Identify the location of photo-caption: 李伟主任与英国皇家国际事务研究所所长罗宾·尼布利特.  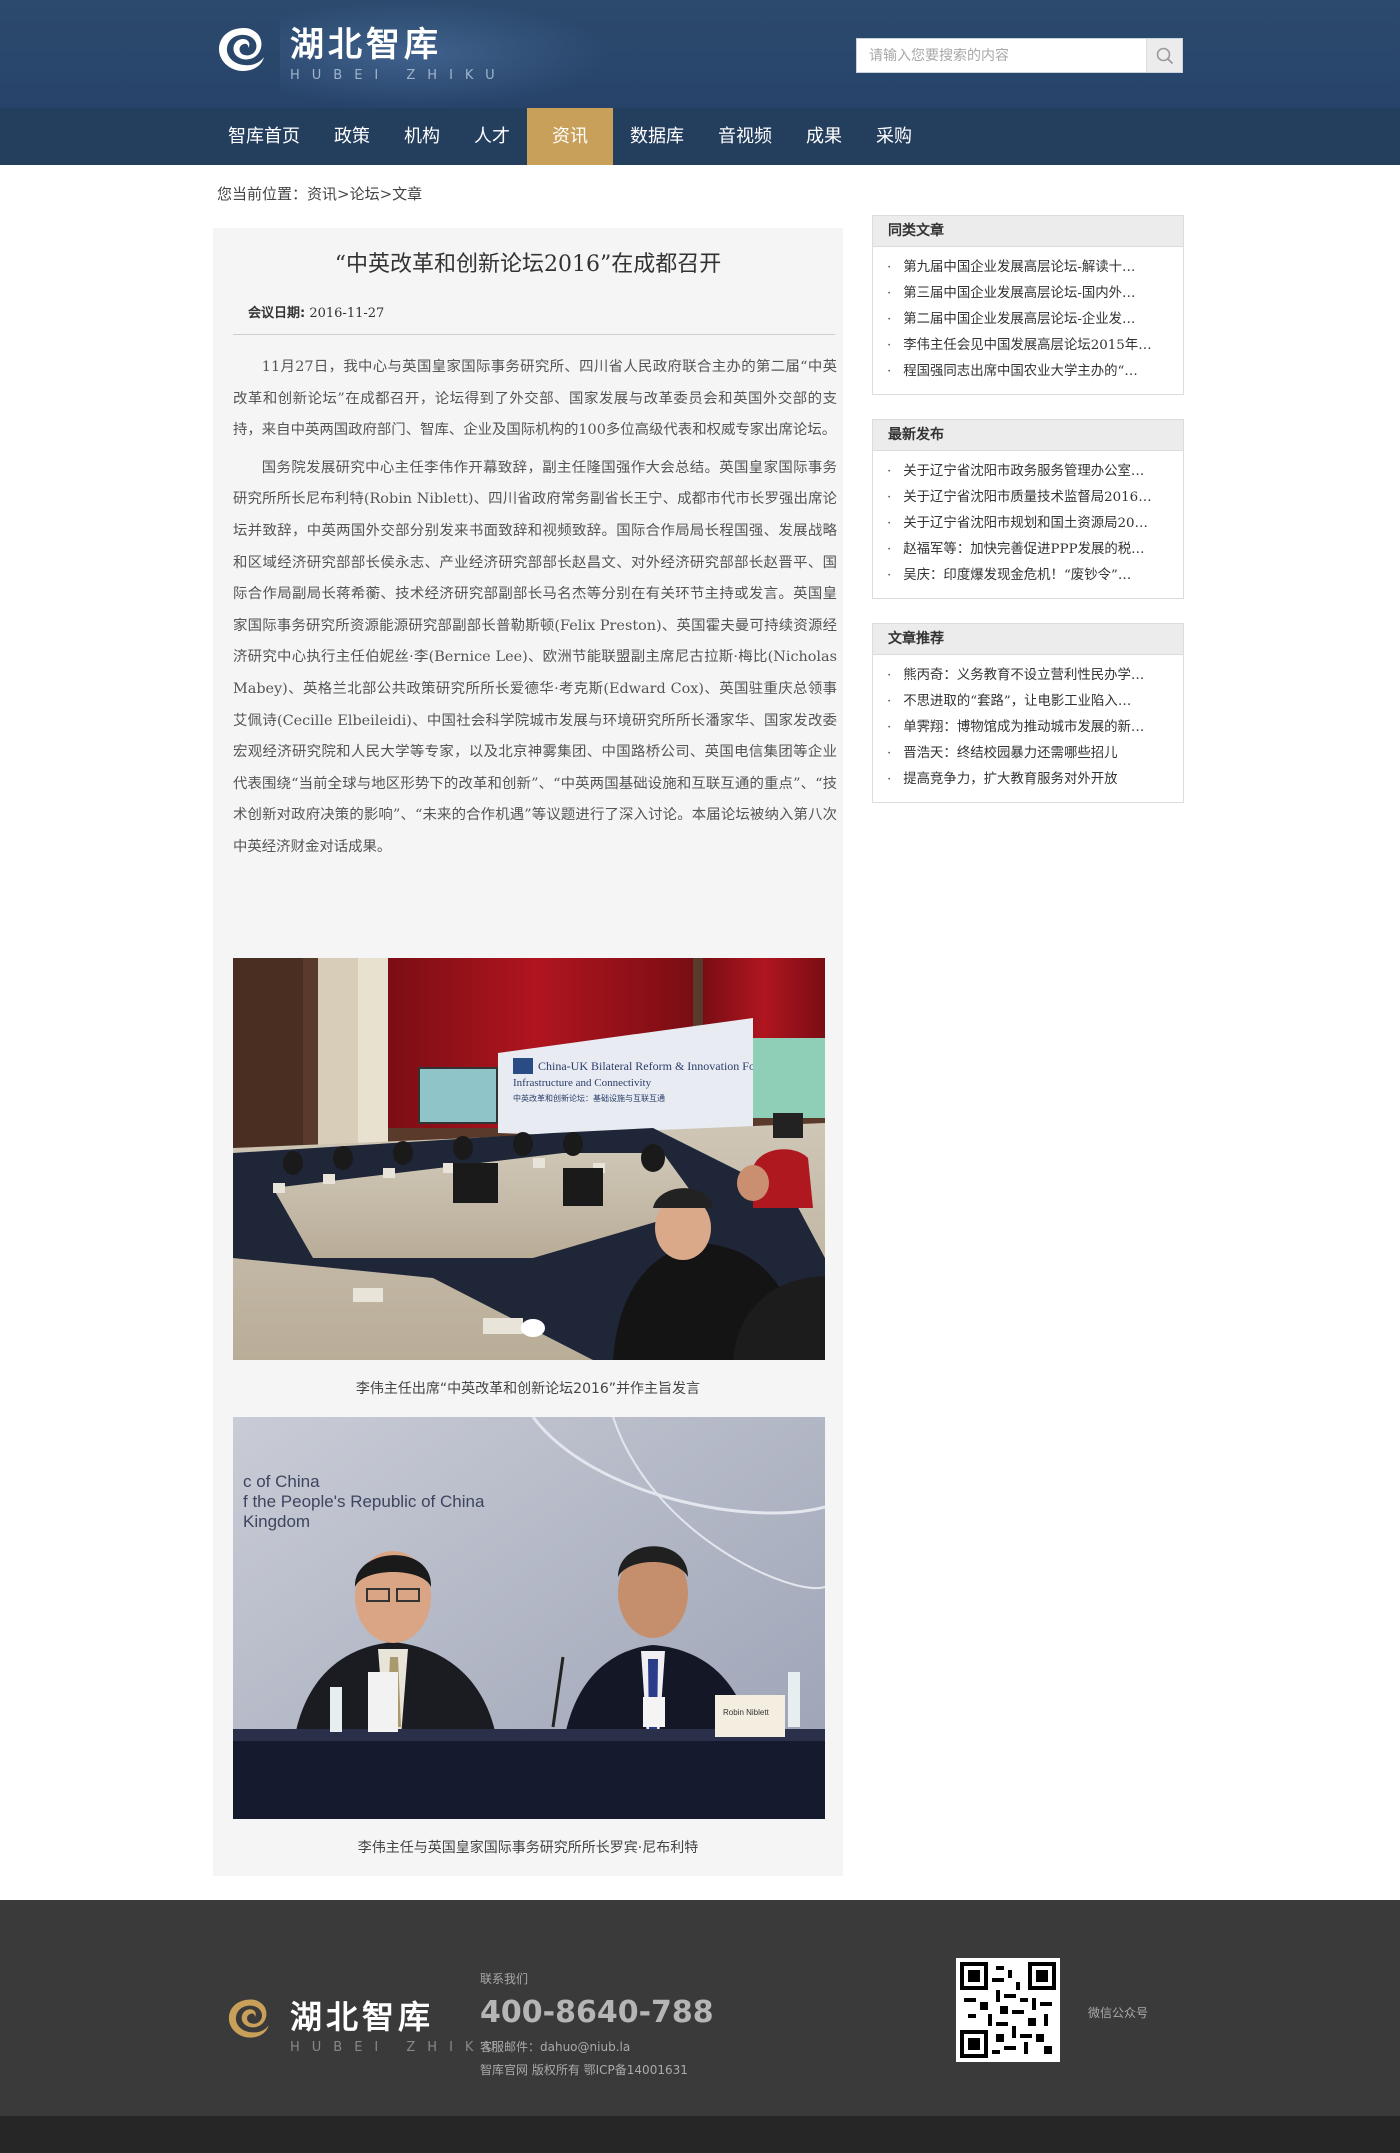
(528, 1848).